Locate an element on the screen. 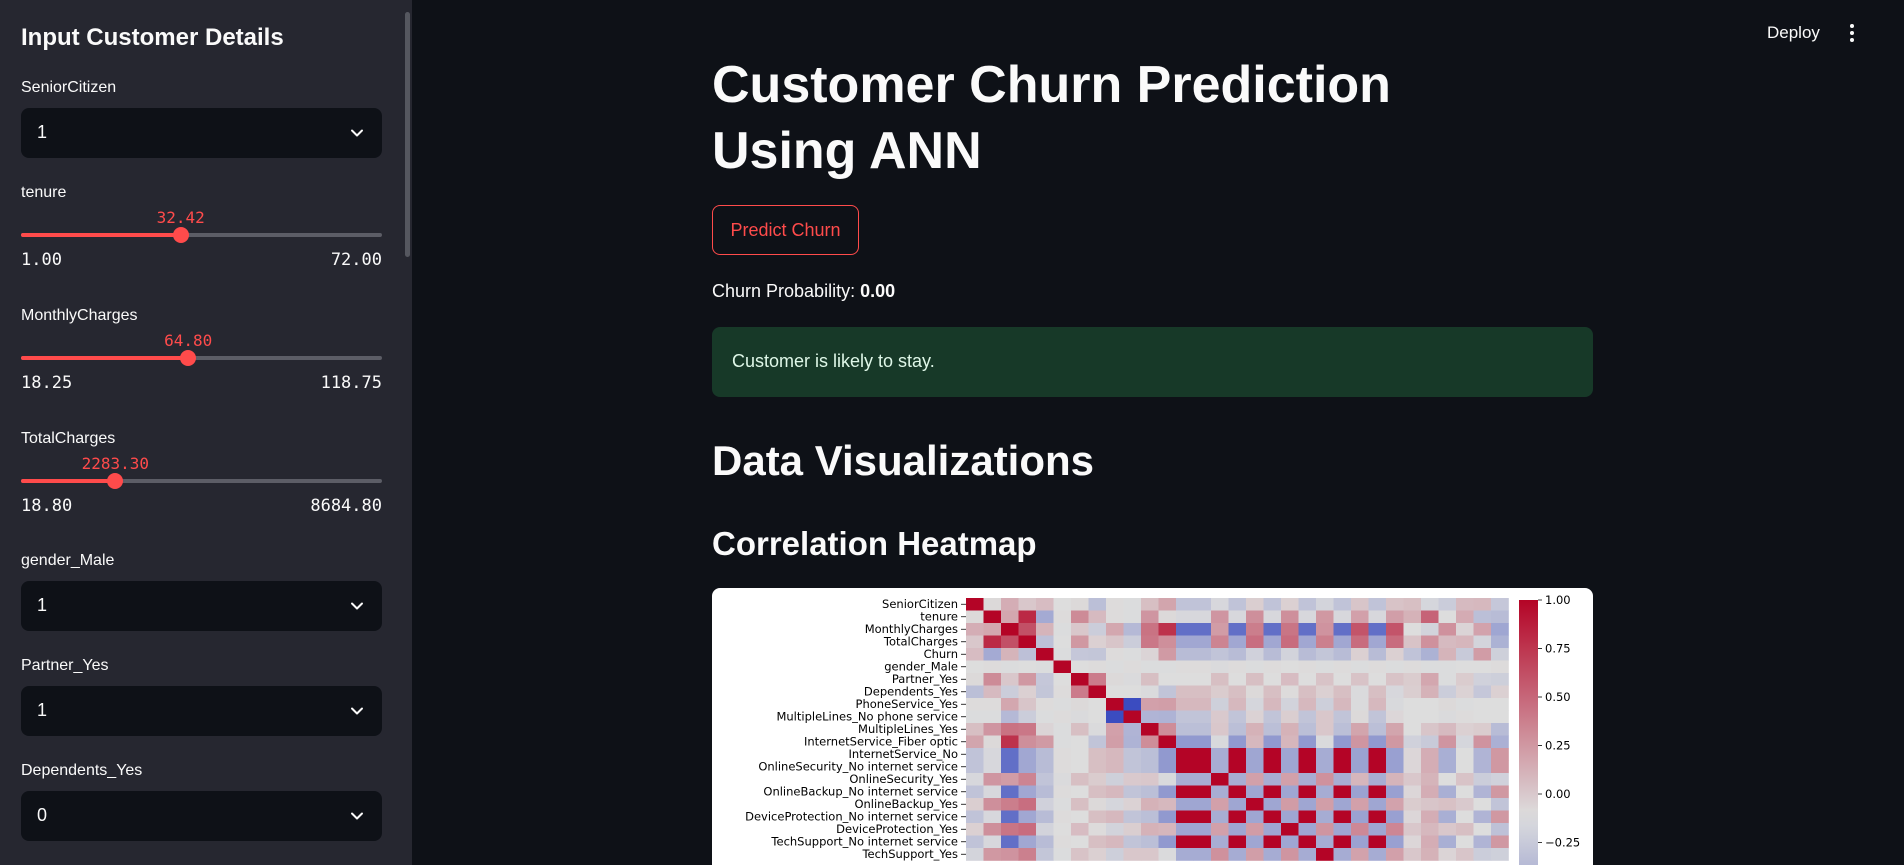 Image resolution: width=1904 pixels, height=865 pixels. deploy-button: Deploy is located at coordinates (1793, 33).